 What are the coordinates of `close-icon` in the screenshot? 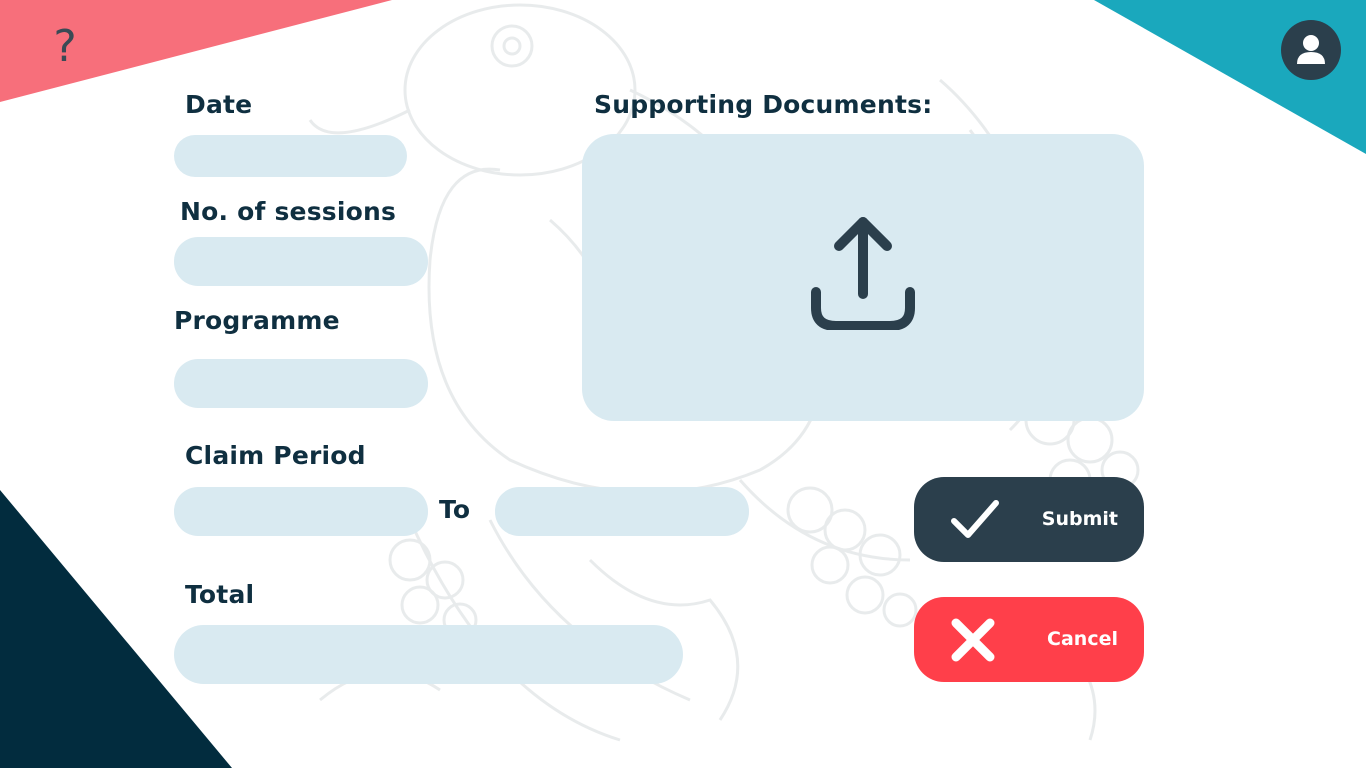 It's located at (973, 640).